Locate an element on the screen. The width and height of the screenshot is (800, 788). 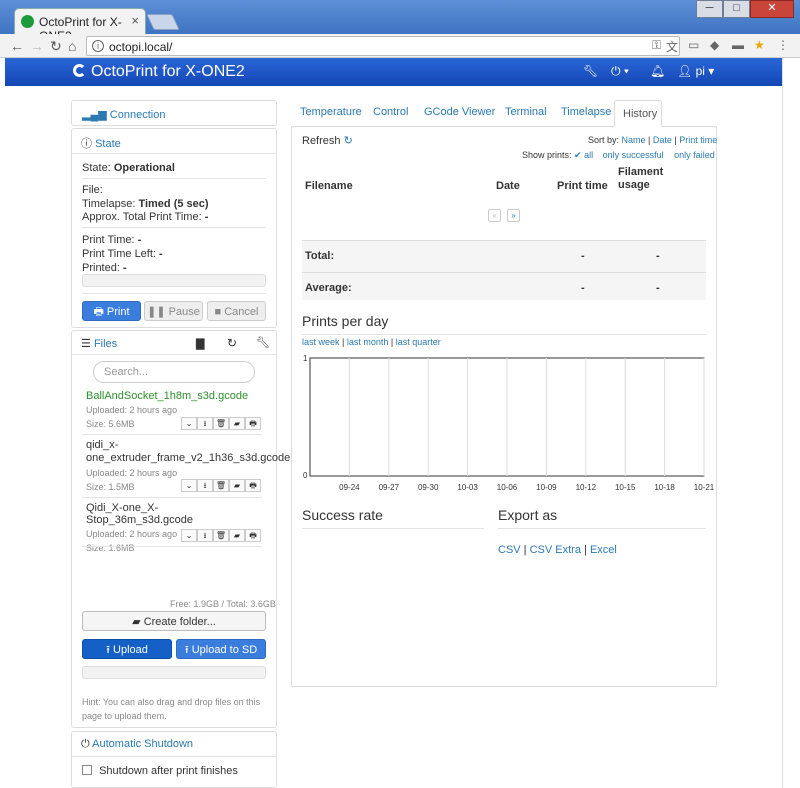
reload-icon: ↻ is located at coordinates (56, 46).